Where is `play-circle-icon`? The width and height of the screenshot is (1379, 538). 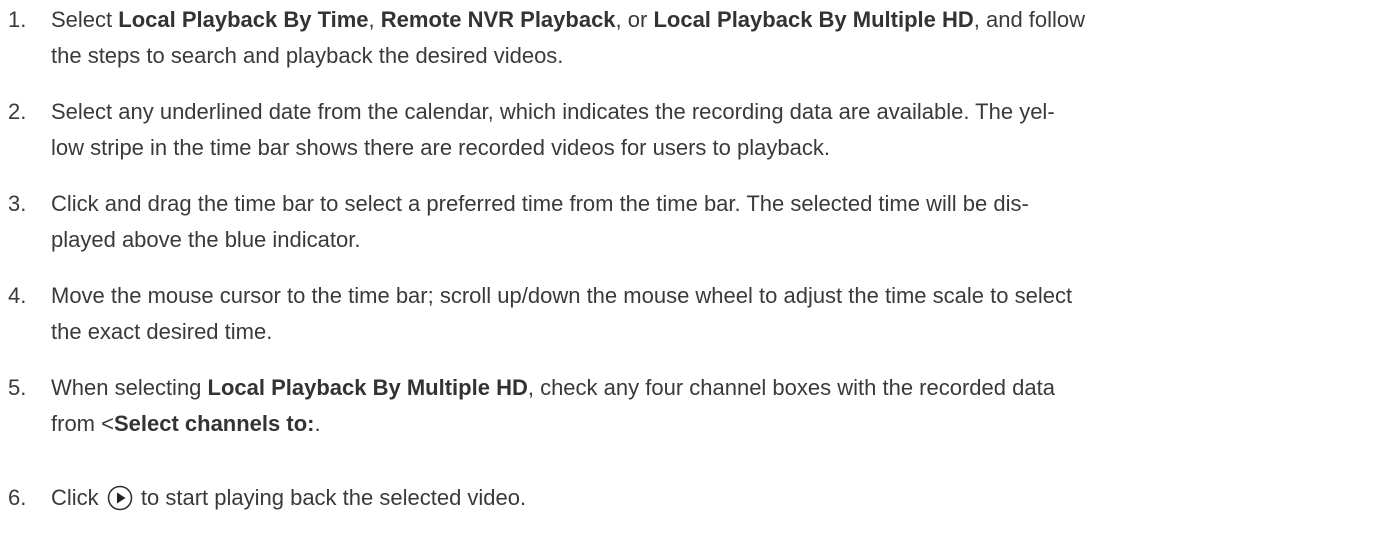
play-circle-icon is located at coordinates (120, 498).